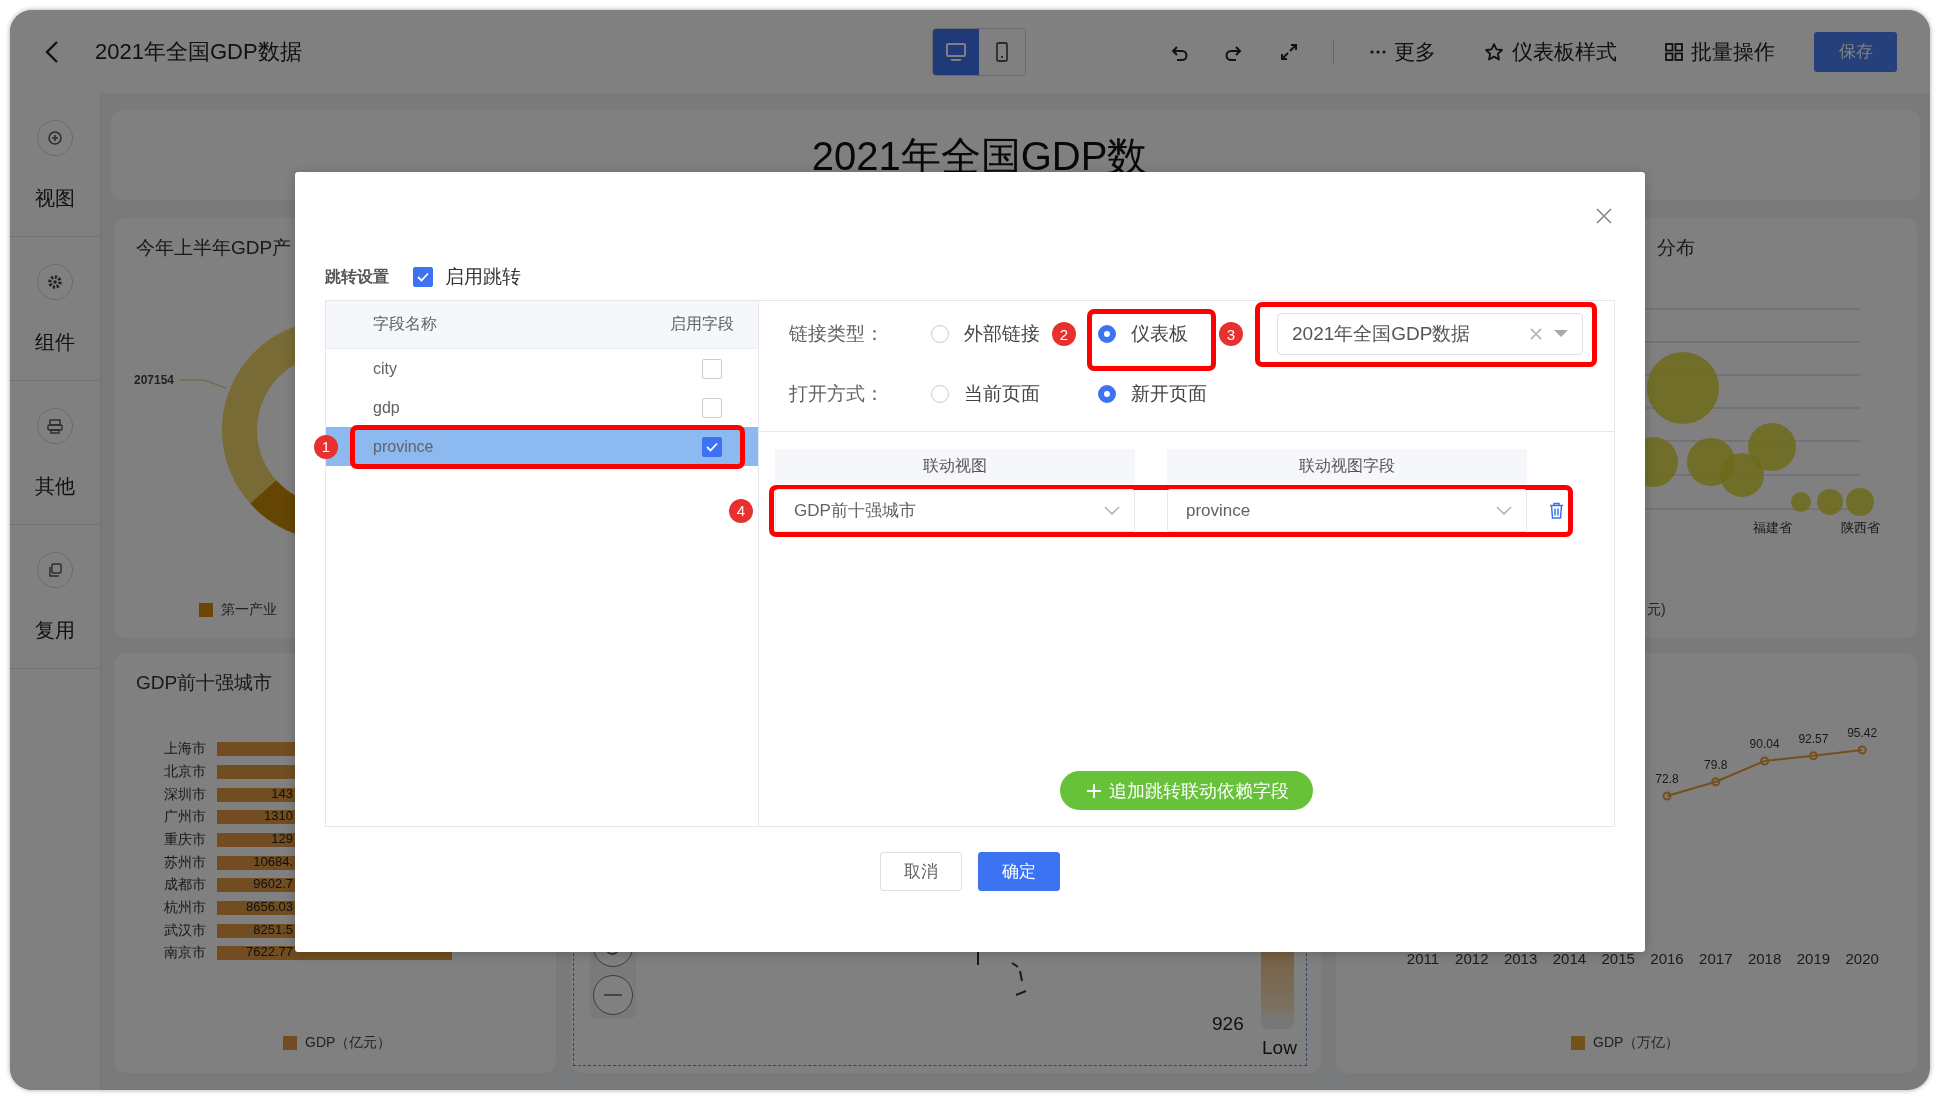  What do you see at coordinates (1716, 958) in the screenshot?
I see `year-label: 2017` at bounding box center [1716, 958].